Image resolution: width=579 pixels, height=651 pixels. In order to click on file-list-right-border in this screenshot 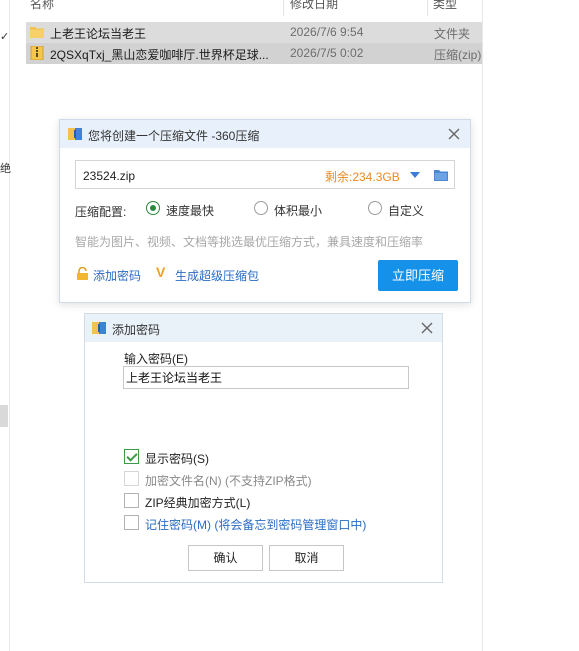, I will do `click(482, 325)`.